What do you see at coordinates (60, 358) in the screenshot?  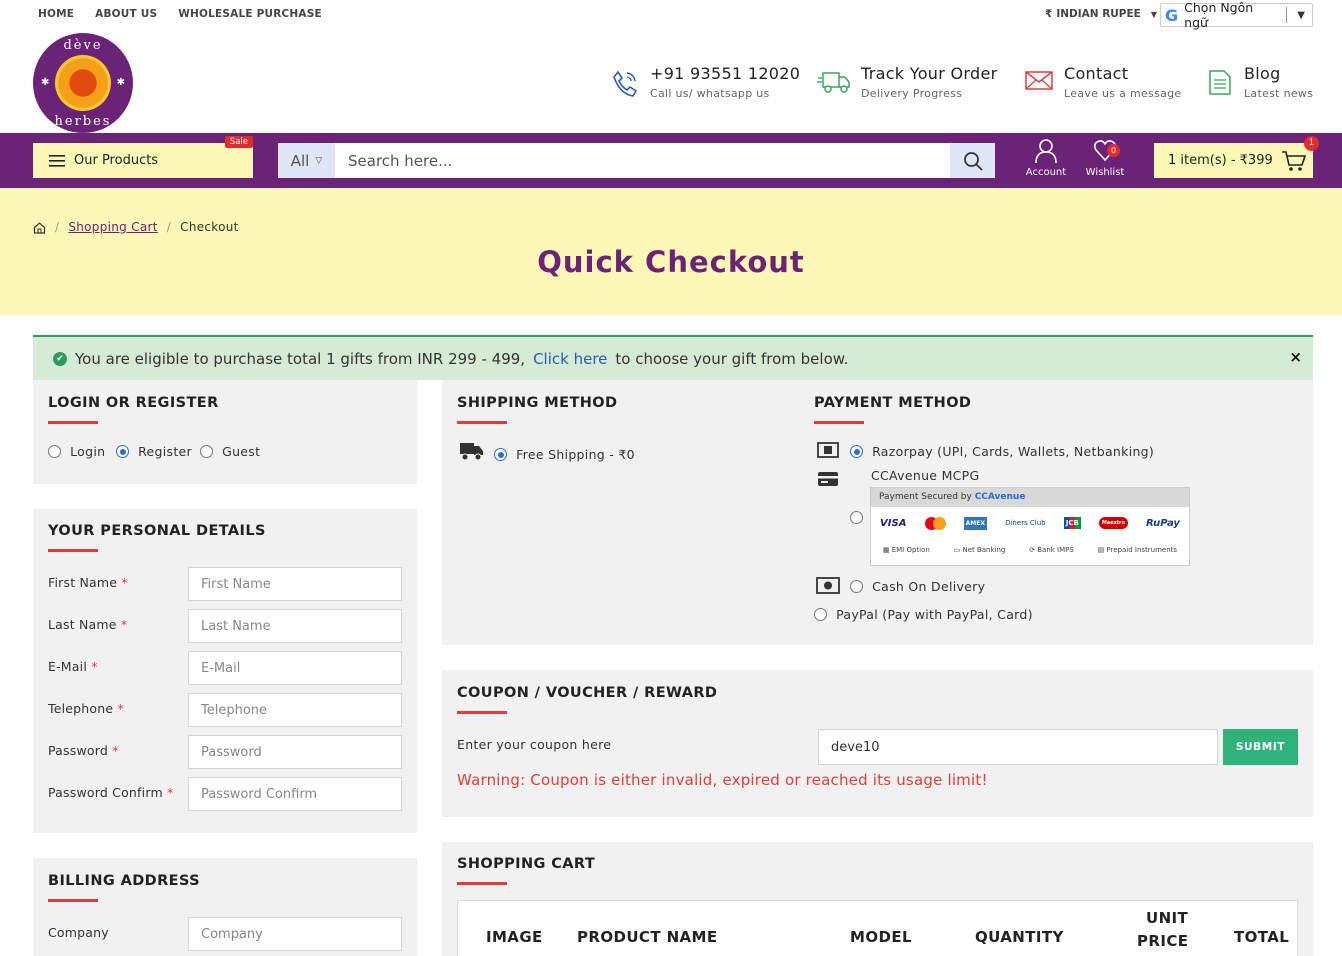 I see `check-circle-icon: ✔` at bounding box center [60, 358].